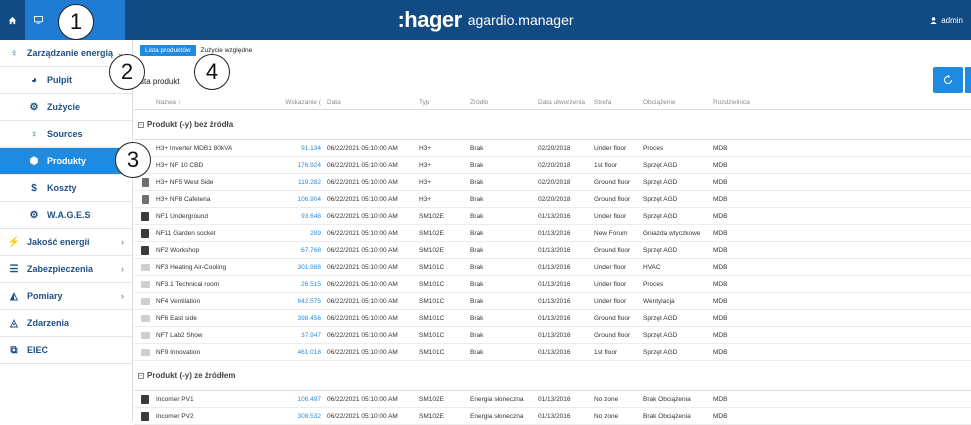  What do you see at coordinates (300, 416) in the screenshot?
I see `cell-value: 308.532` at bounding box center [300, 416].